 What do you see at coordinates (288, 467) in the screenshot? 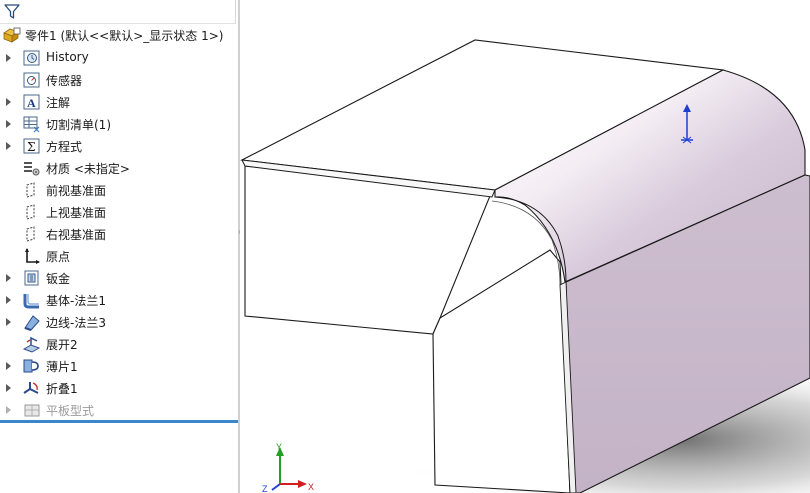
I see `view-triad: Y X Z` at bounding box center [288, 467].